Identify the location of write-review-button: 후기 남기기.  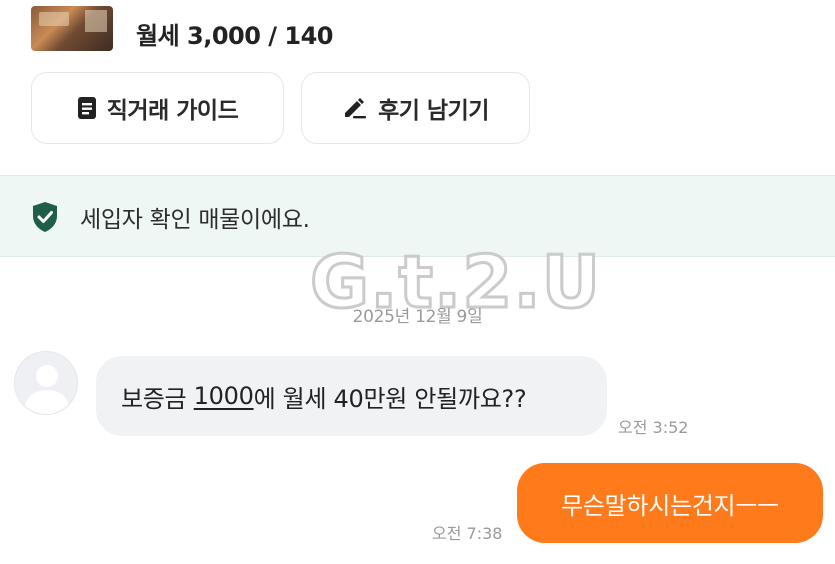
(415, 108).